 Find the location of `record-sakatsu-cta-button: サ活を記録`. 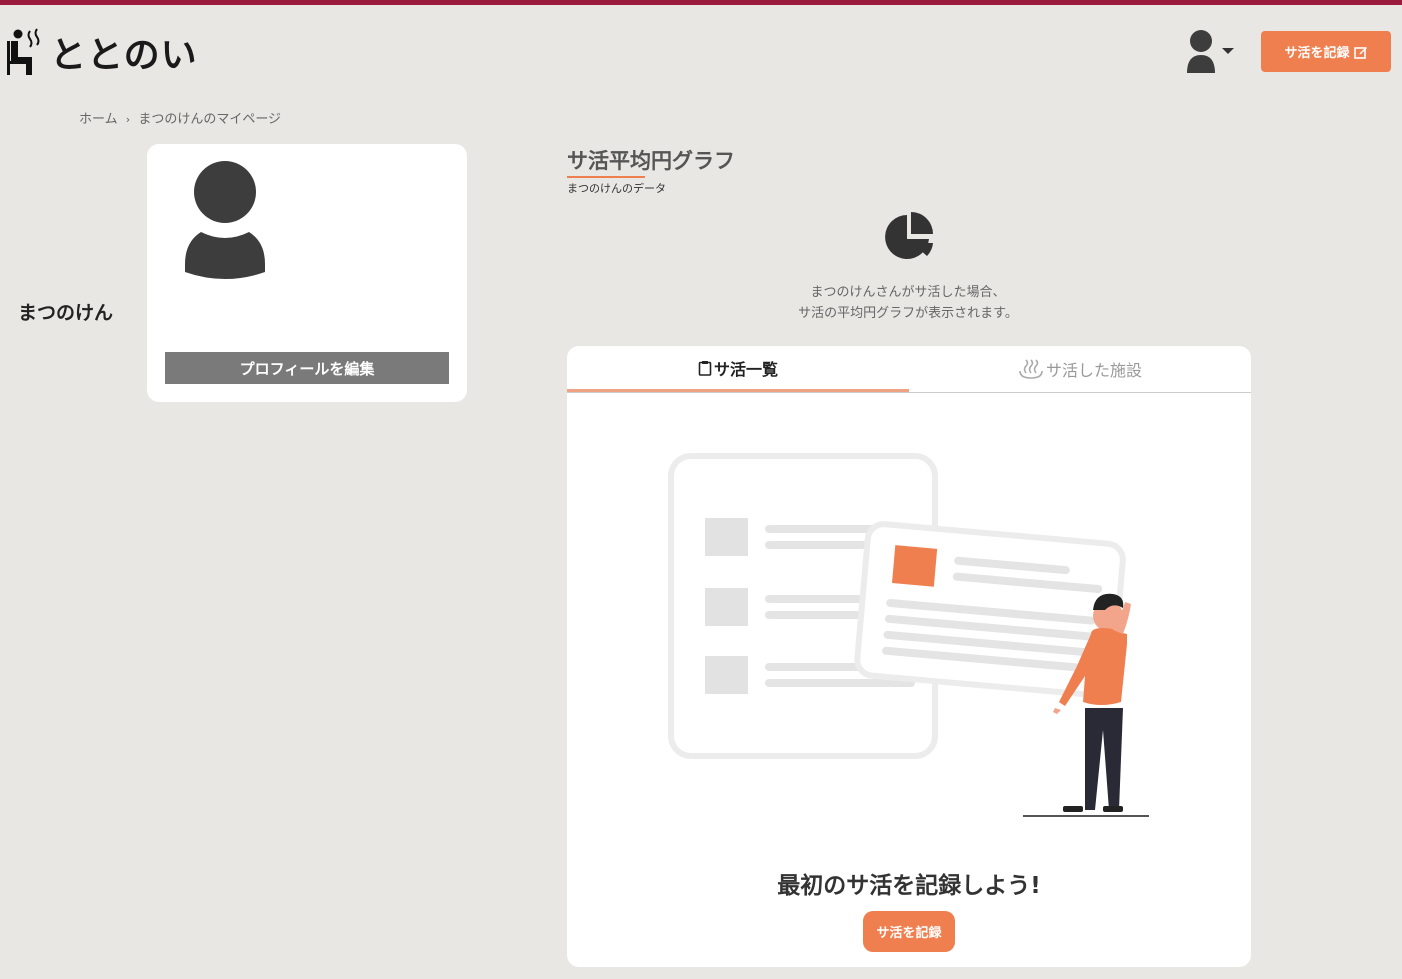

record-sakatsu-cta-button: サ活を記録 is located at coordinates (909, 931).